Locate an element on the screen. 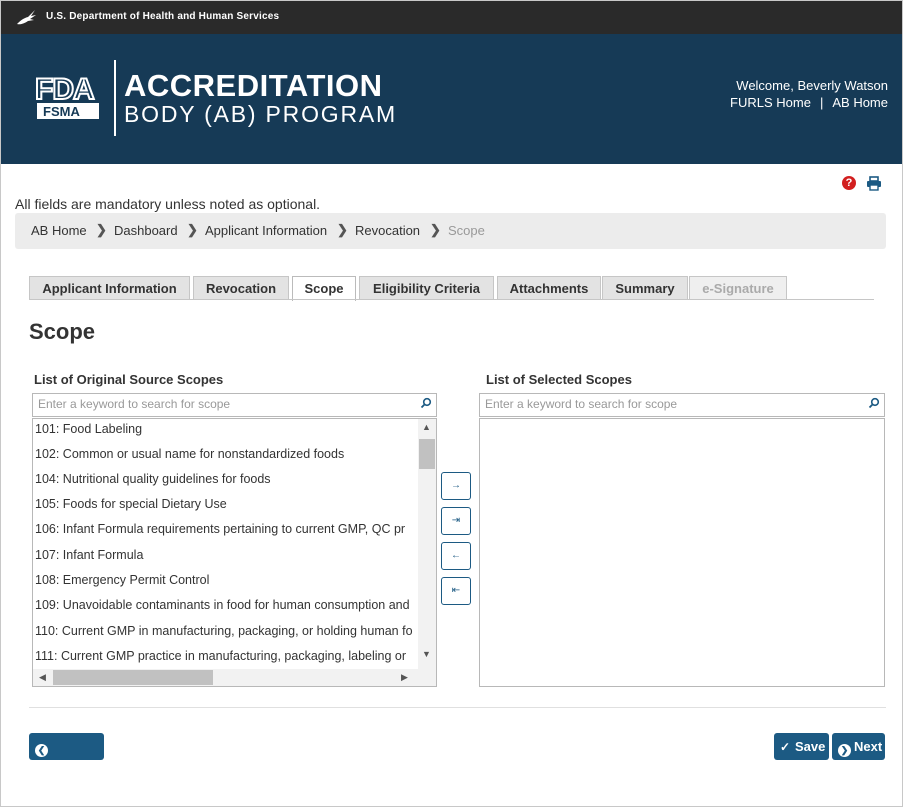 This screenshot has height=807, width=903. move-all-left-icon: ⇤ is located at coordinates (456, 590).